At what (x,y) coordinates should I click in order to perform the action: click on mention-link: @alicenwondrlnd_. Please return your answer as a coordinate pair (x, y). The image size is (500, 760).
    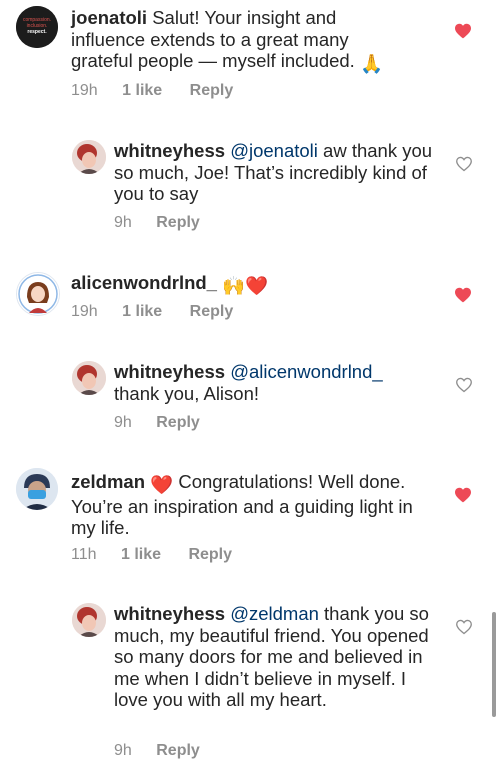
    Looking at the image, I should click on (306, 371).